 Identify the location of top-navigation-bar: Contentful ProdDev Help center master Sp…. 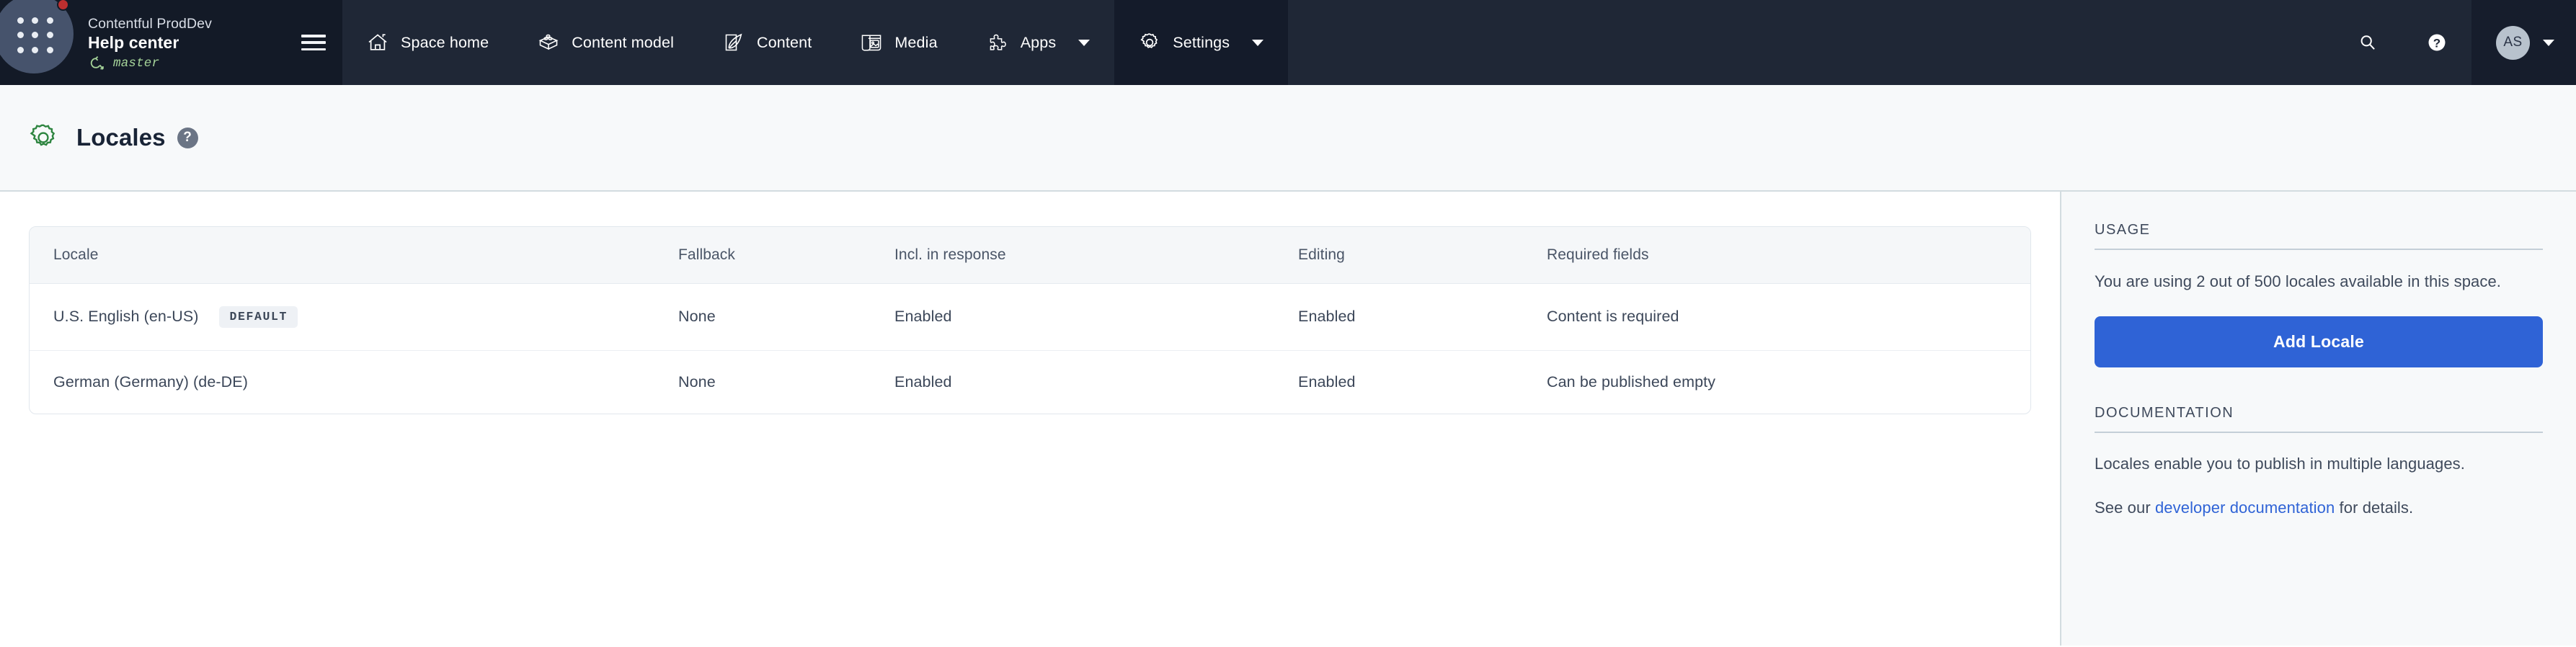
(1288, 42).